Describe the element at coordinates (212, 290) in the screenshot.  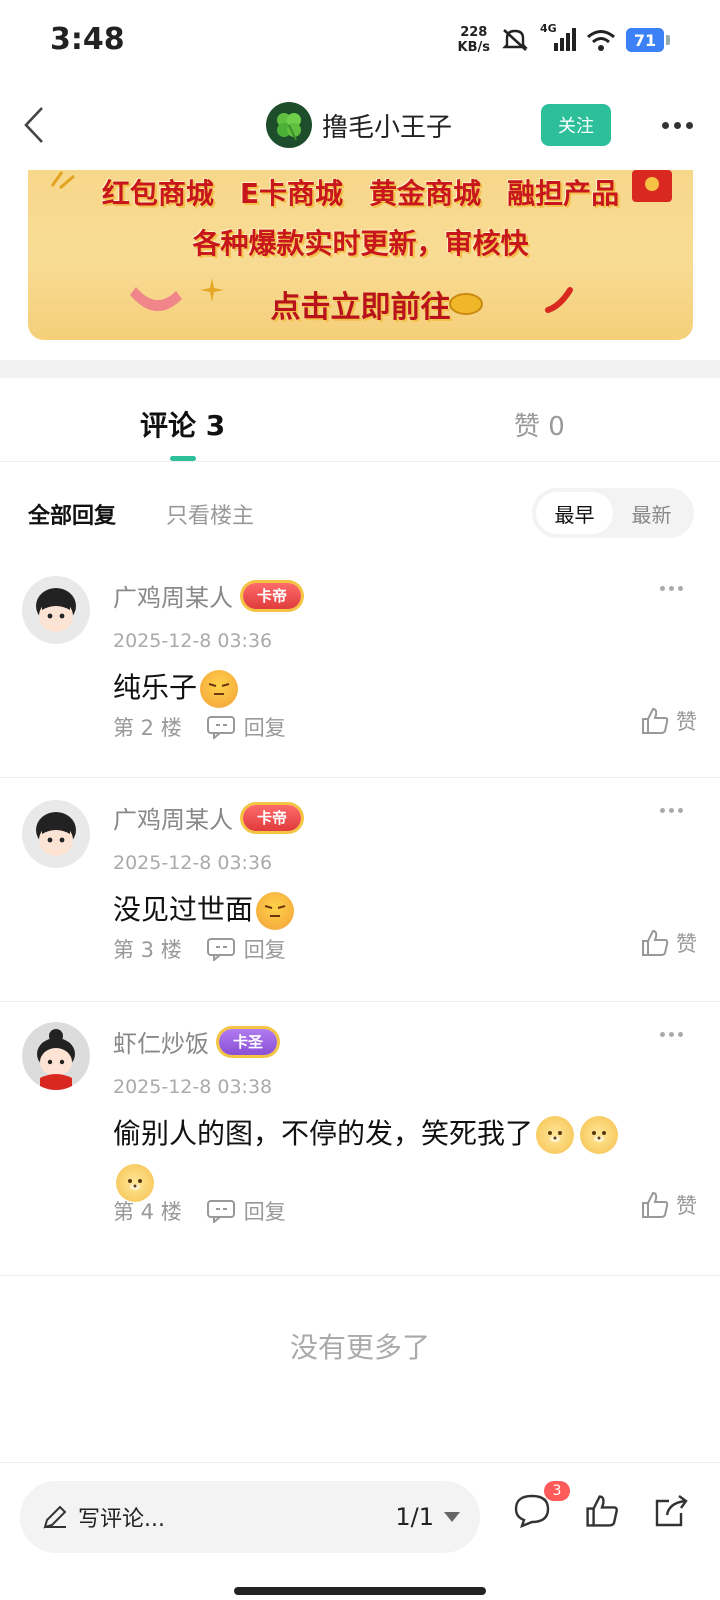
I see `sparkle-icon` at that location.